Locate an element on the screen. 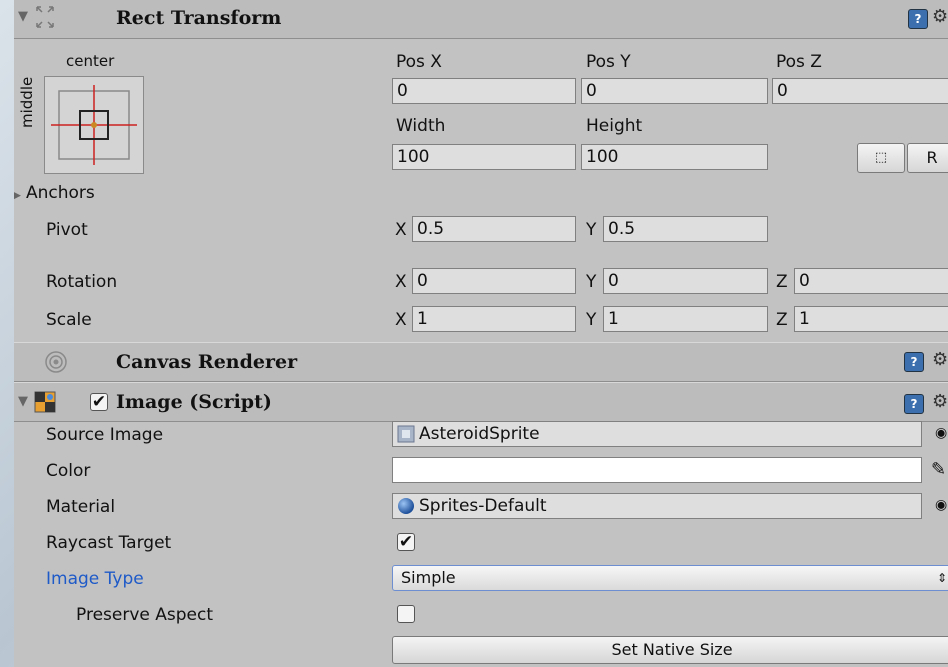 The width and height of the screenshot is (948, 667). rotation-z-field: 0 is located at coordinates (871, 281).